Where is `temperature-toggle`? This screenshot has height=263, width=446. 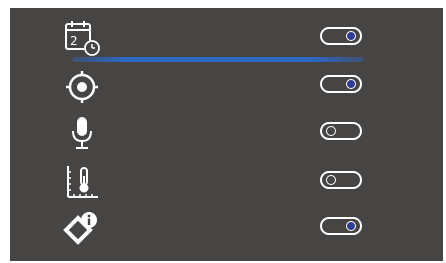 temperature-toggle is located at coordinates (341, 180).